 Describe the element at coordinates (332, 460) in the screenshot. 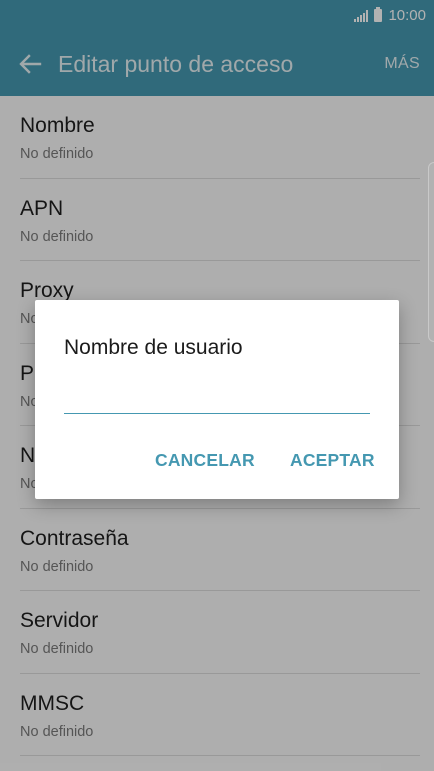

I see `accept-button: ACEPTAR` at that location.